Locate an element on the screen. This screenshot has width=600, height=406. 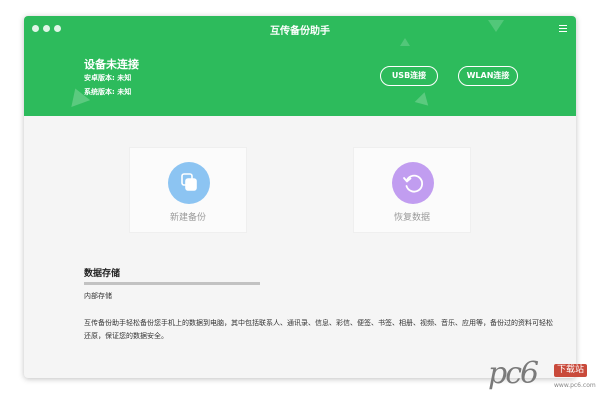
watermark-url: www.pc6.com is located at coordinates (575, 385).